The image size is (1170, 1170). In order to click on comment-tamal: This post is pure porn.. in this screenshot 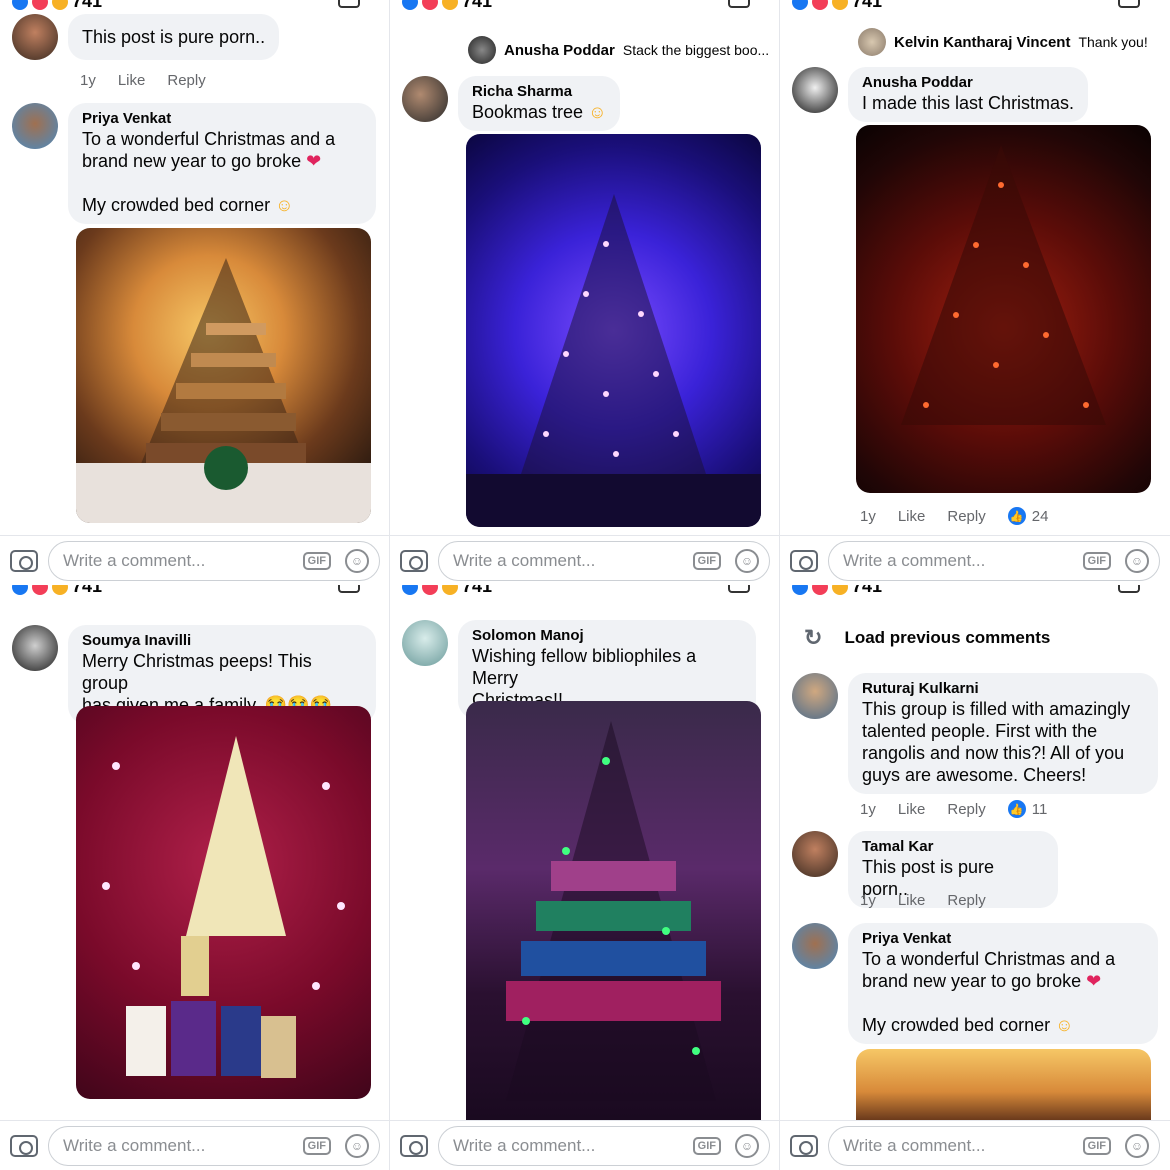, I will do `click(146, 37)`.